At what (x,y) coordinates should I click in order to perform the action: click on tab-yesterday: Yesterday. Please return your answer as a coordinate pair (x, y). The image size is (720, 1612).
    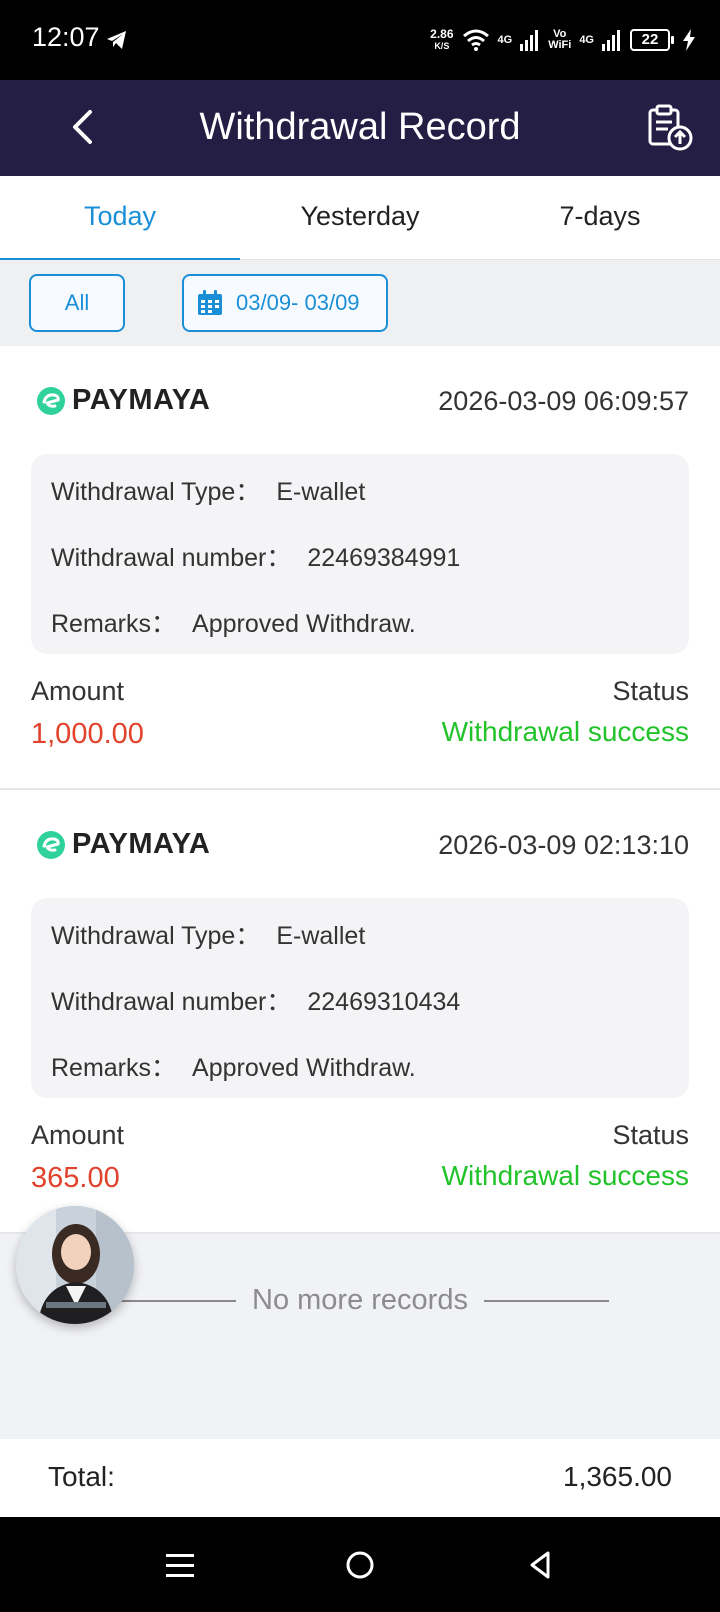
    Looking at the image, I should click on (360, 217).